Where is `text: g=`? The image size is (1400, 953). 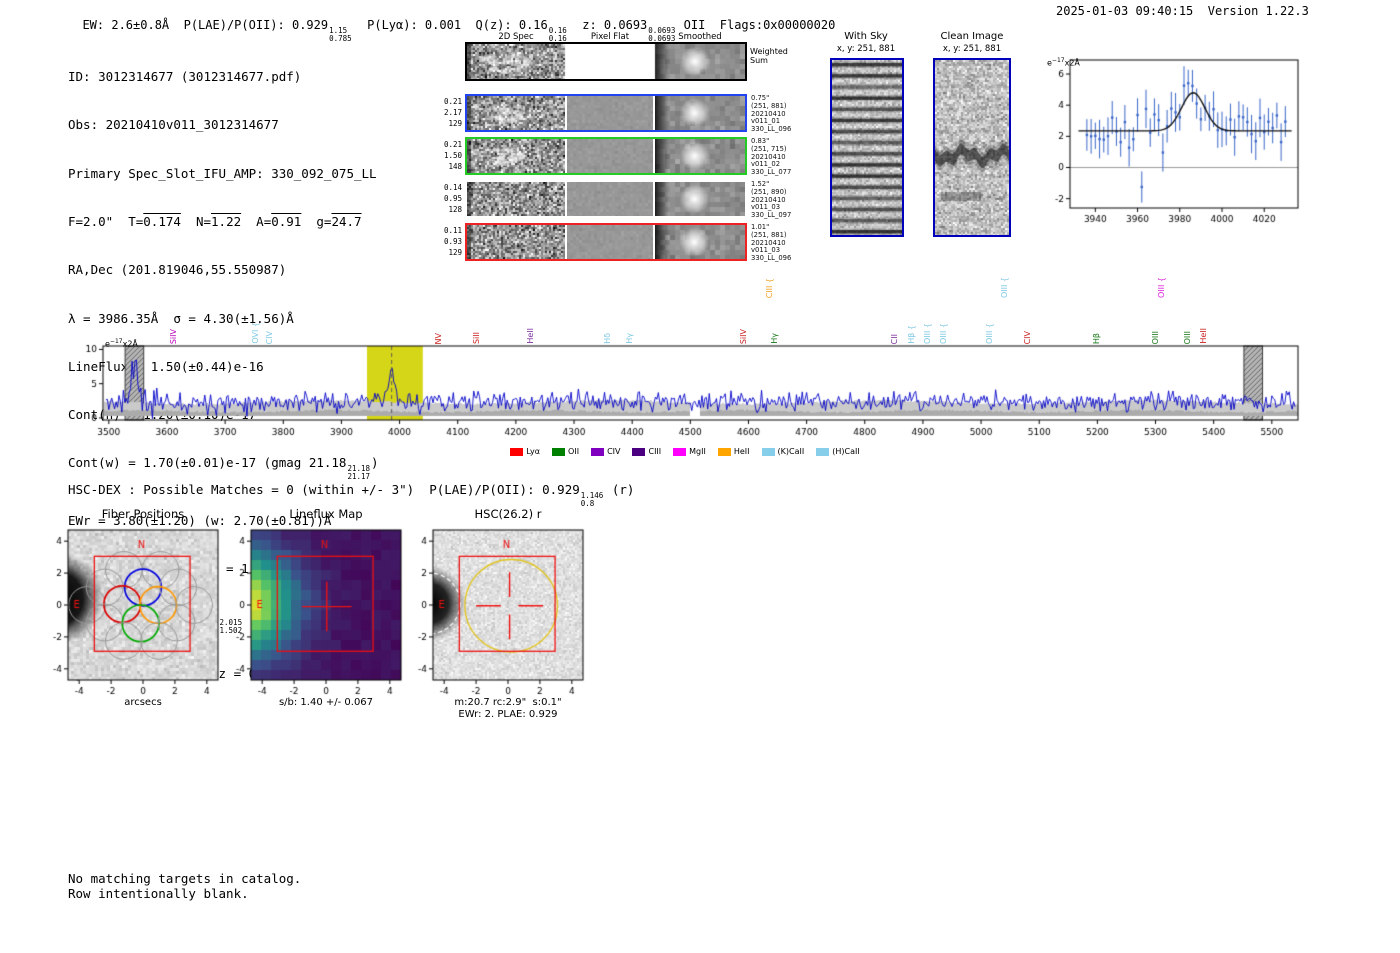
text: g= is located at coordinates (316, 222).